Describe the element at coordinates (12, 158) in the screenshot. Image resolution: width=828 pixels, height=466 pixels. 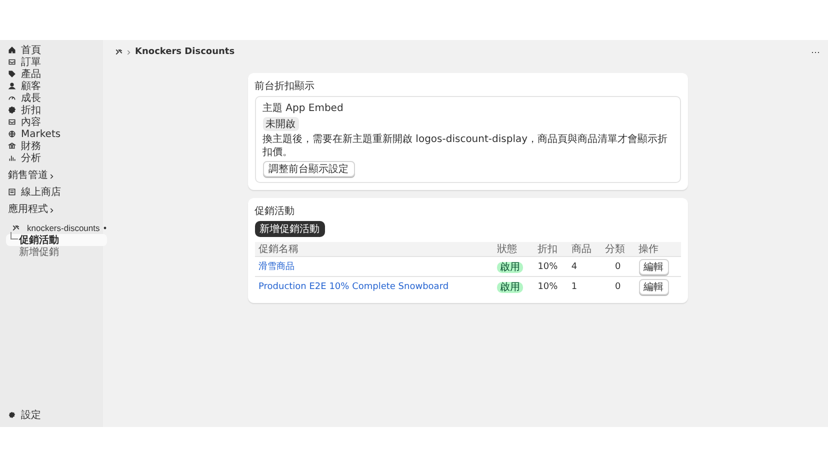
I see `bars-icon` at that location.